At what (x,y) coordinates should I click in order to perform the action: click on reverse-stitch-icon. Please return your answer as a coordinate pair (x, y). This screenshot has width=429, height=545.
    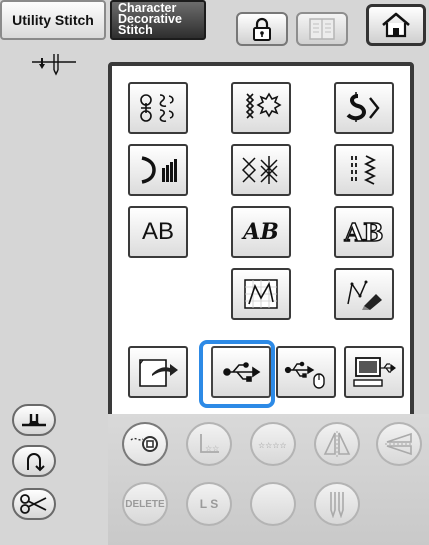
    Looking at the image, I should click on (36, 462).